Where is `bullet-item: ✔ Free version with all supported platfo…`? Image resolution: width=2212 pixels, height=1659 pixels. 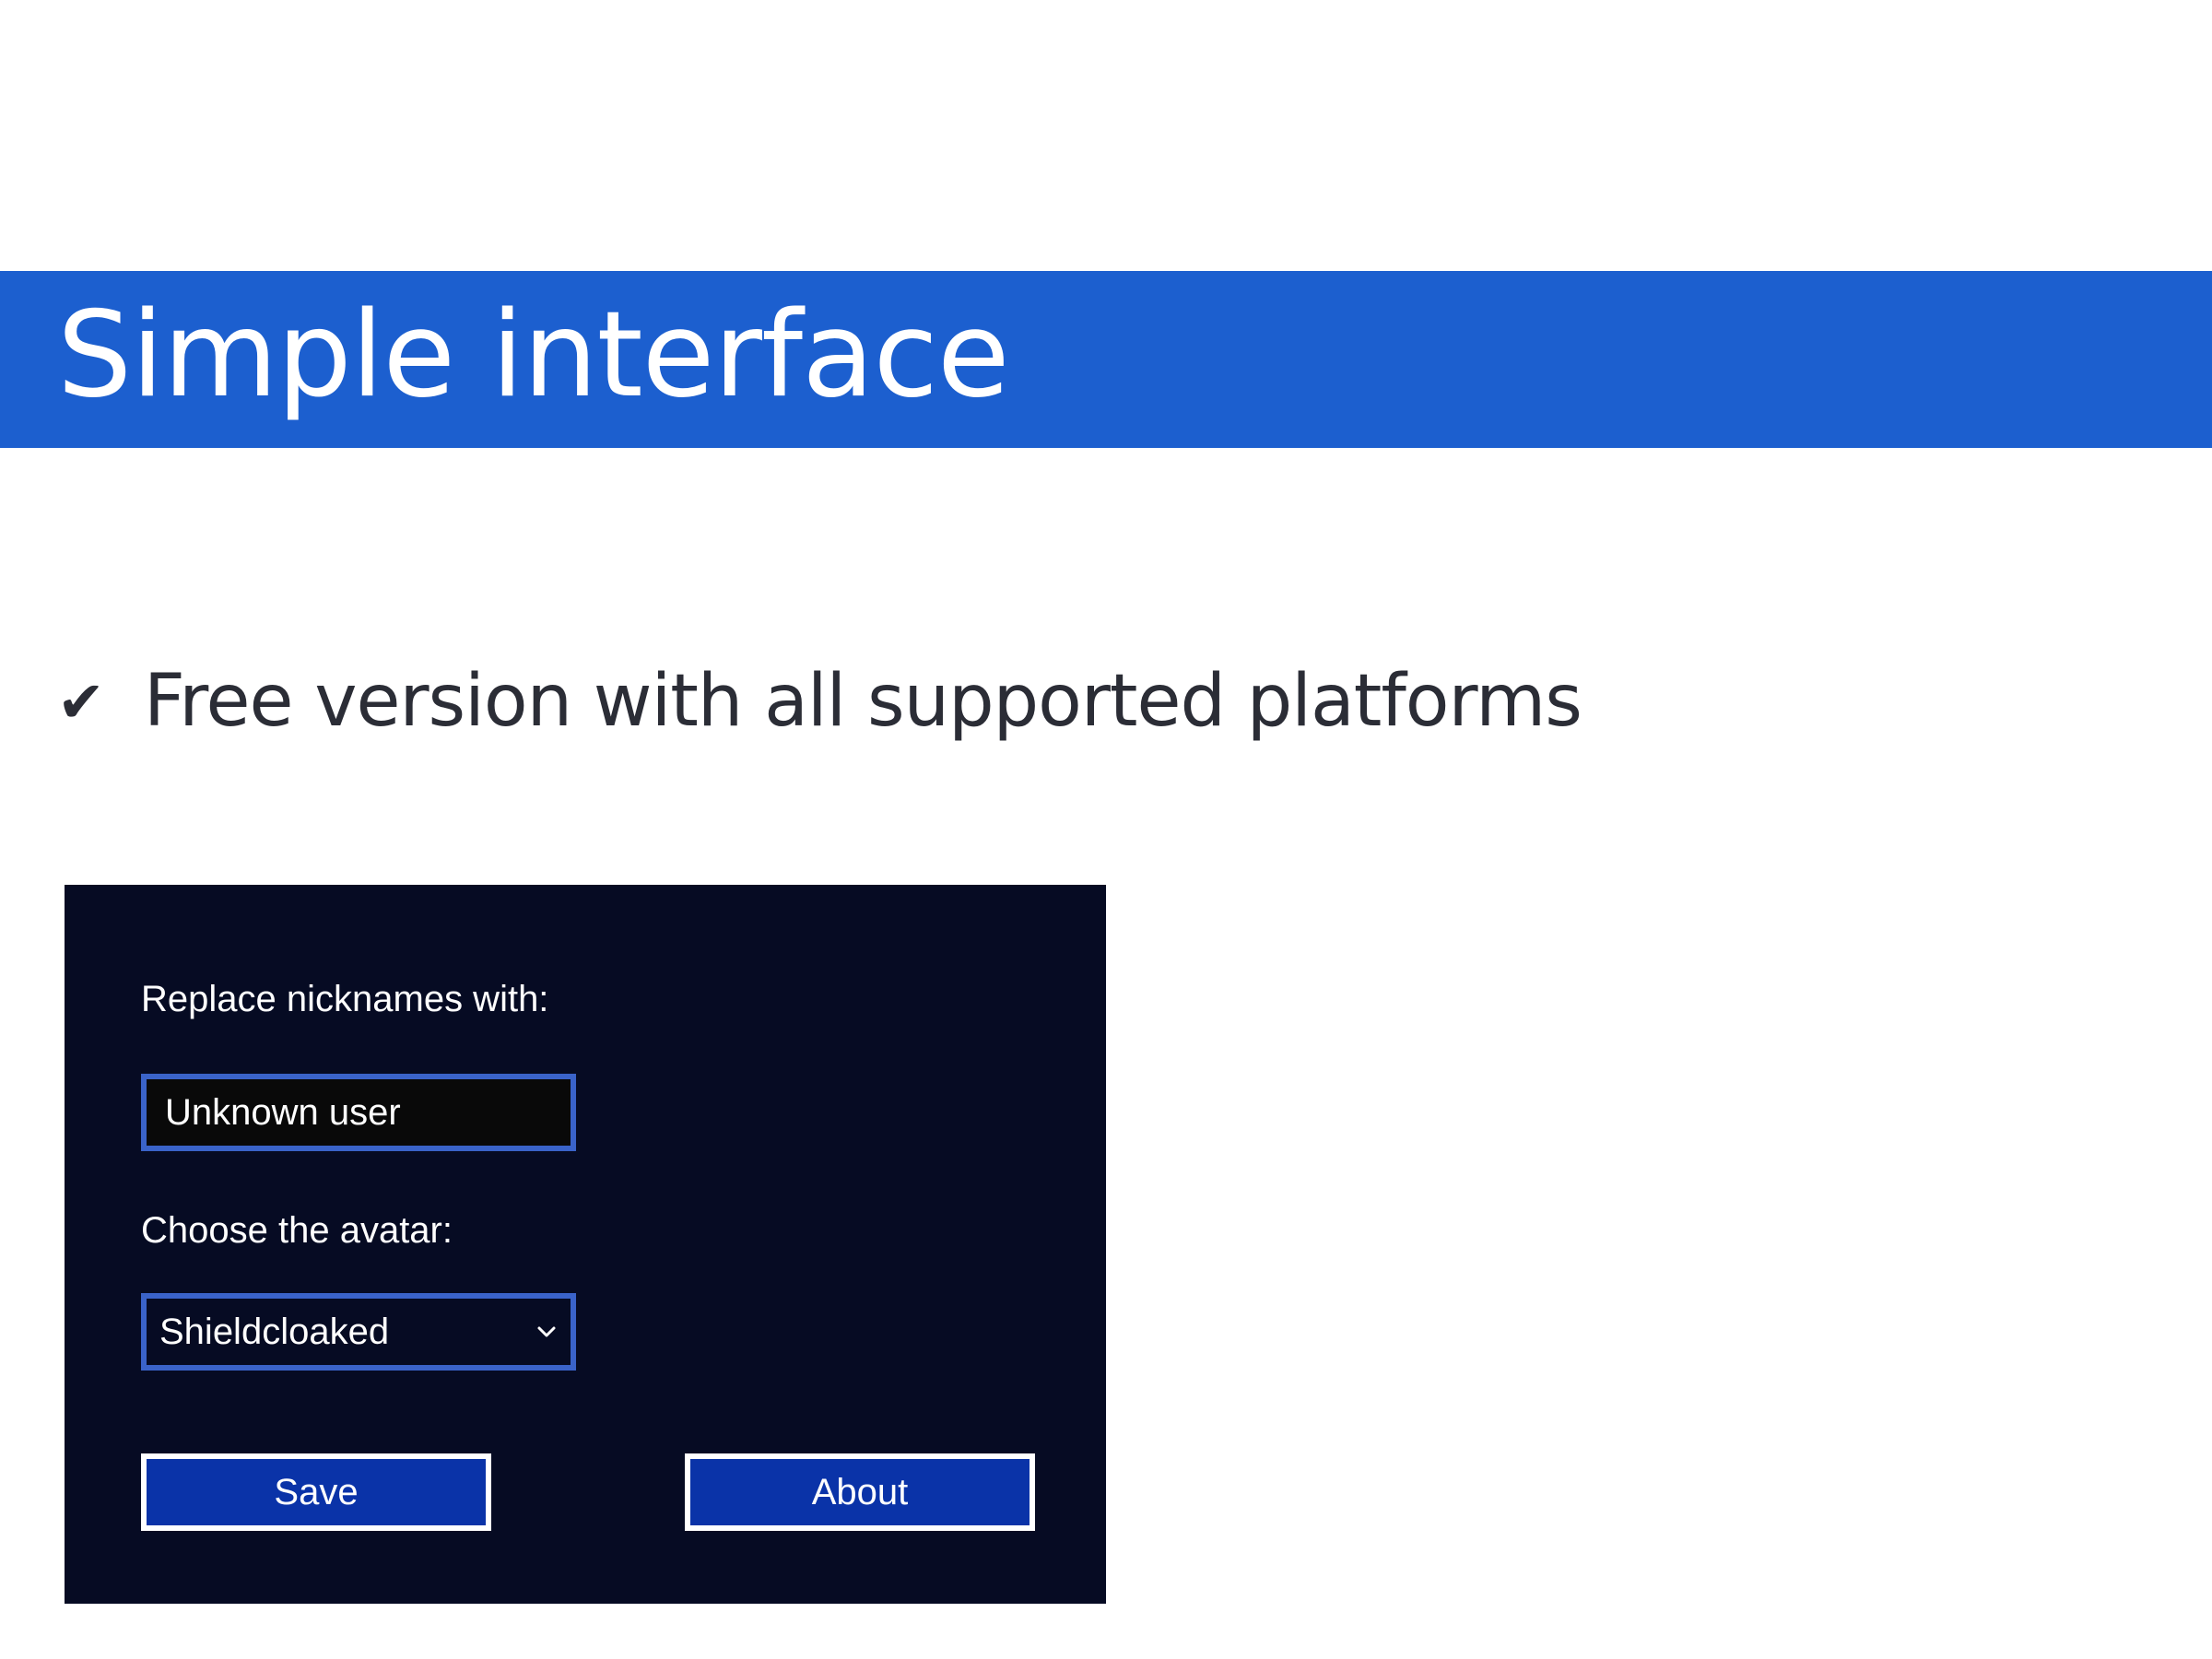 bullet-item: ✔ Free version with all supported platfo… is located at coordinates (820, 701).